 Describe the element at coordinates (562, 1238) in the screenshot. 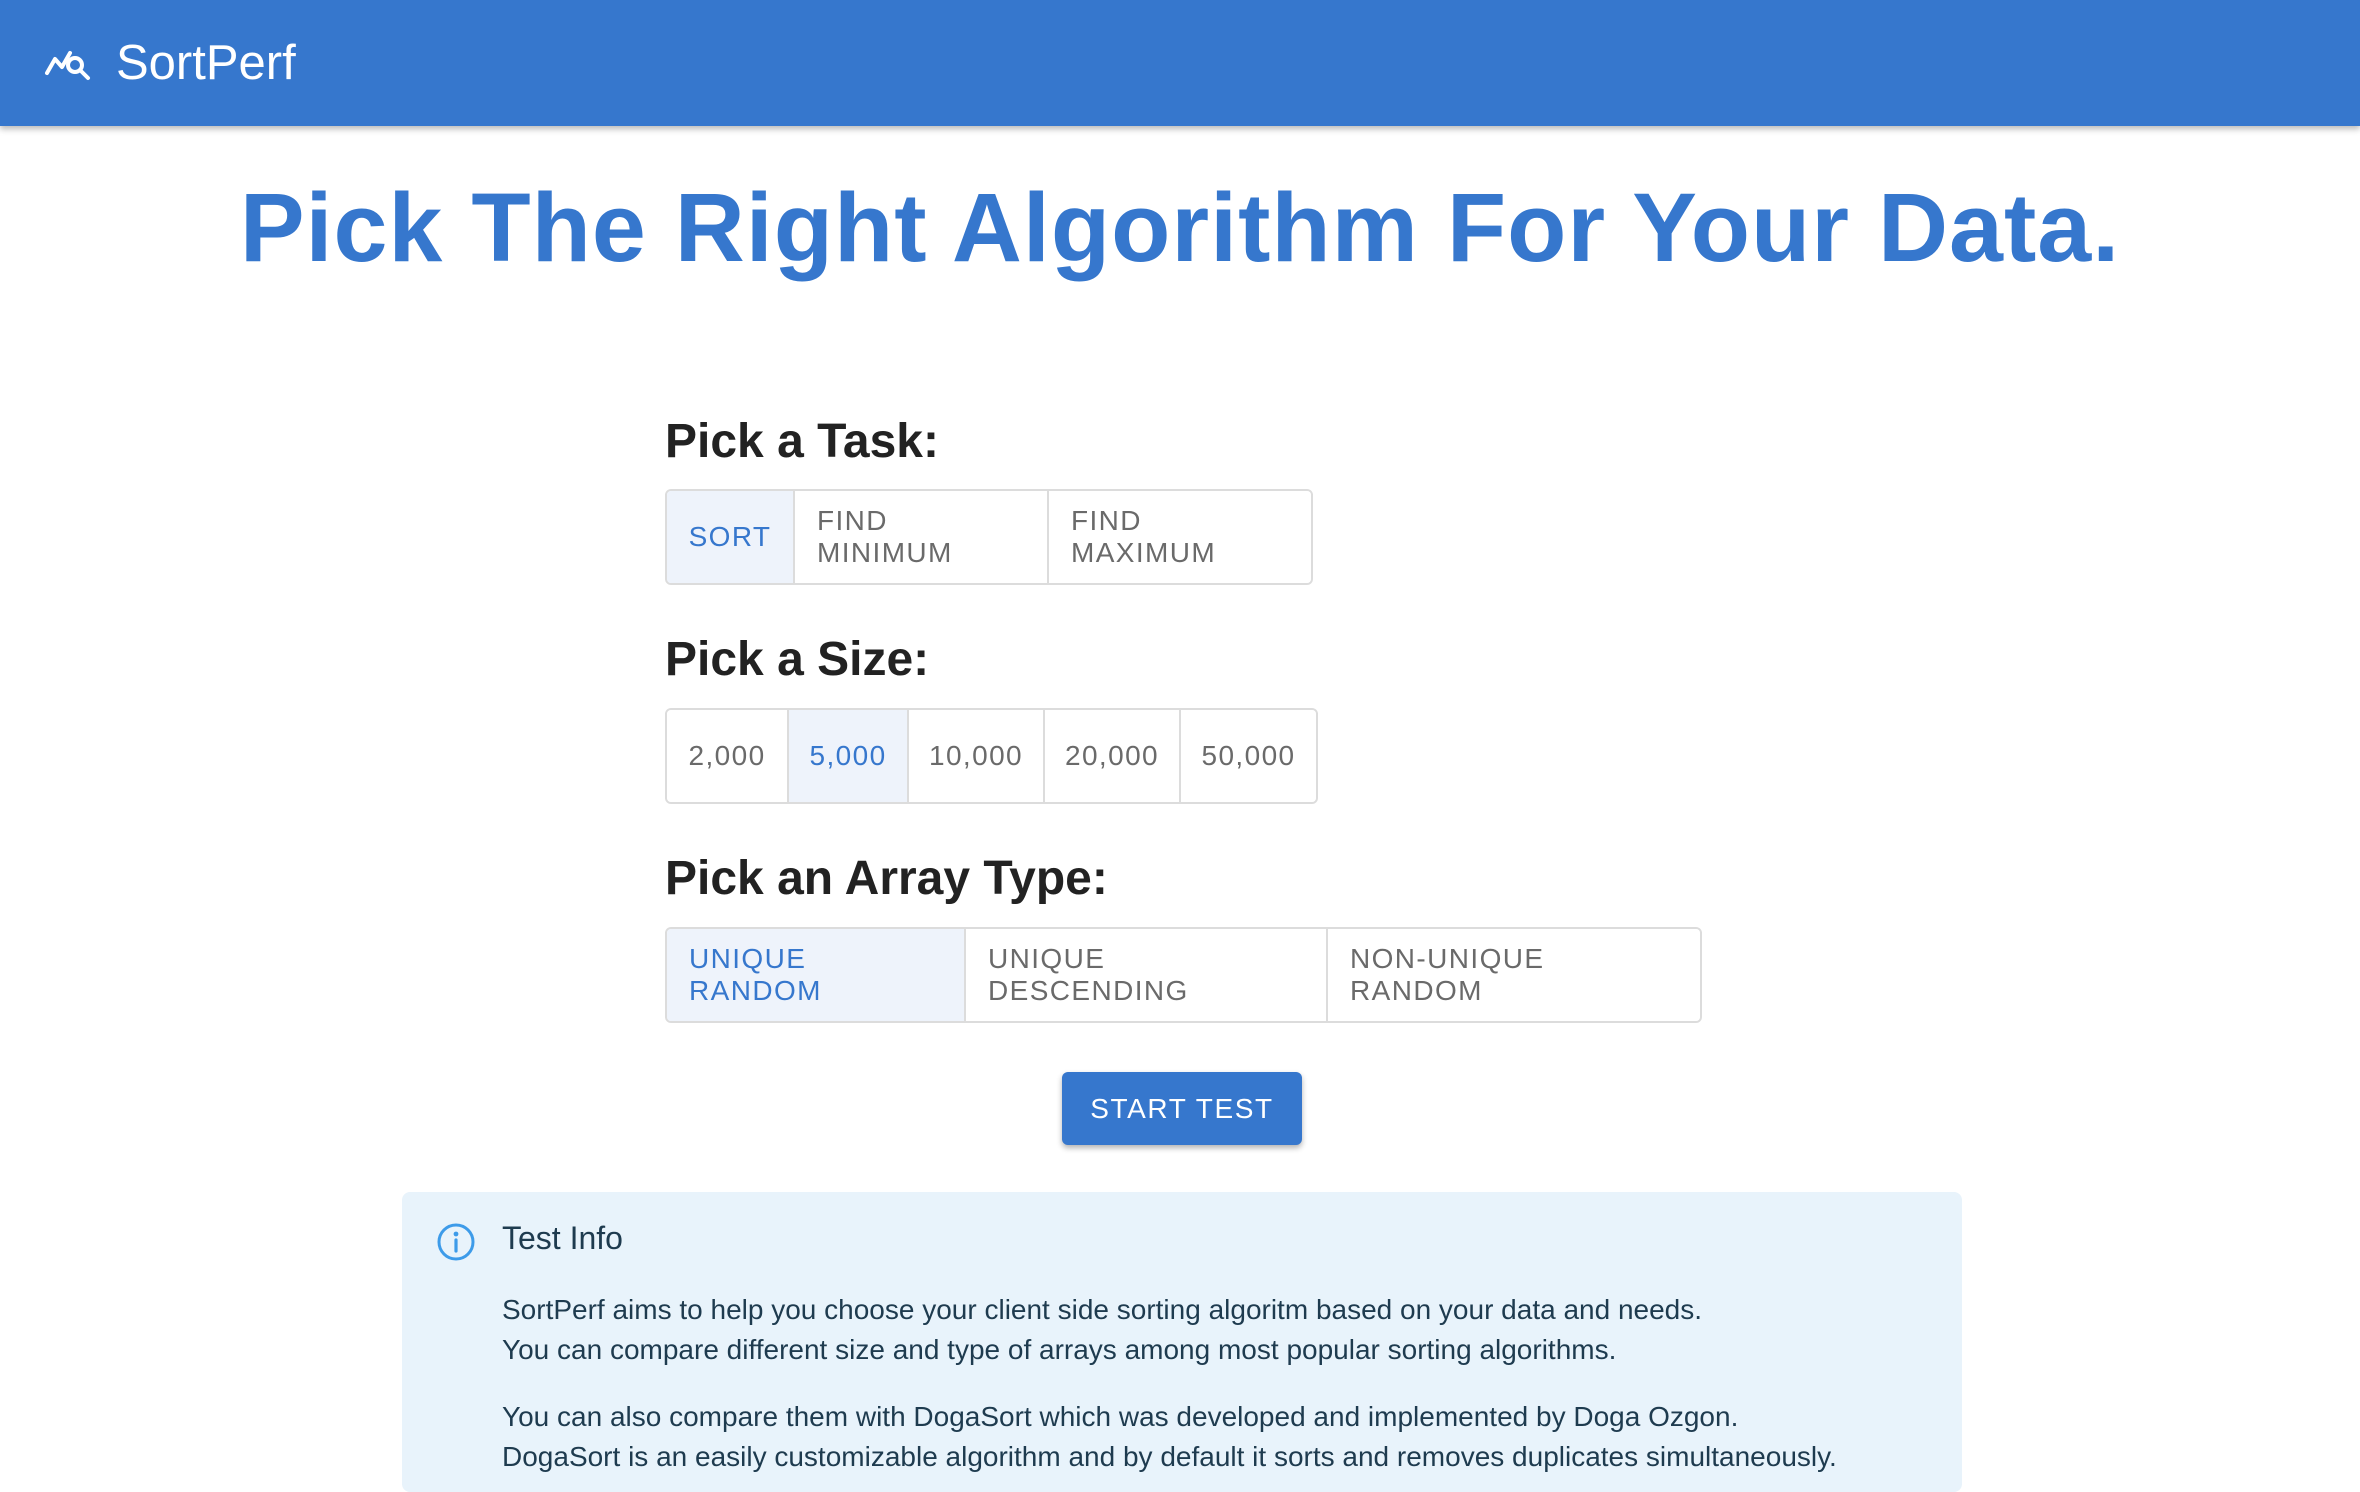

I see `info-title: Test Info` at that location.